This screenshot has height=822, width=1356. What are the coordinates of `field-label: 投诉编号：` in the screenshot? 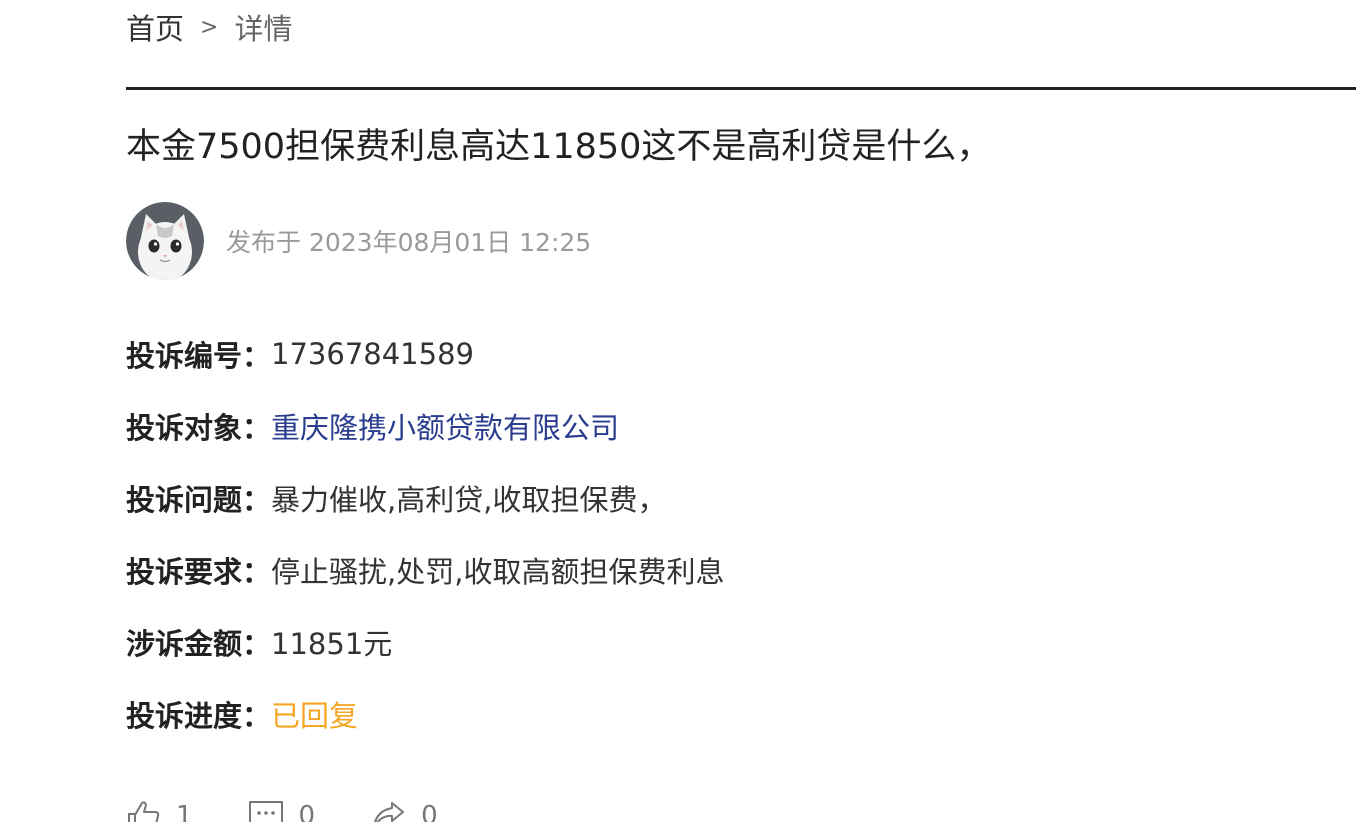 It's located at (199, 356).